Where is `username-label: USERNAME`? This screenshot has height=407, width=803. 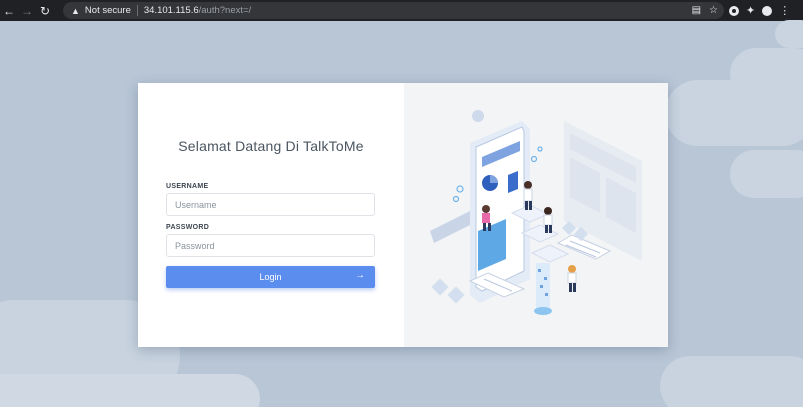
username-label: USERNAME is located at coordinates (187, 186).